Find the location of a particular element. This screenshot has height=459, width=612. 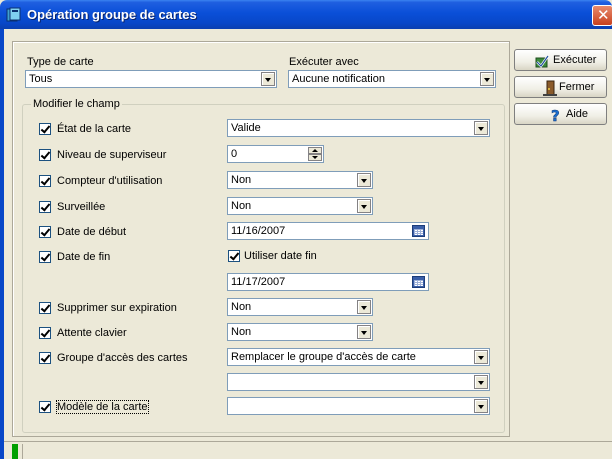

keypad-wait-checkbox is located at coordinates (45, 333).